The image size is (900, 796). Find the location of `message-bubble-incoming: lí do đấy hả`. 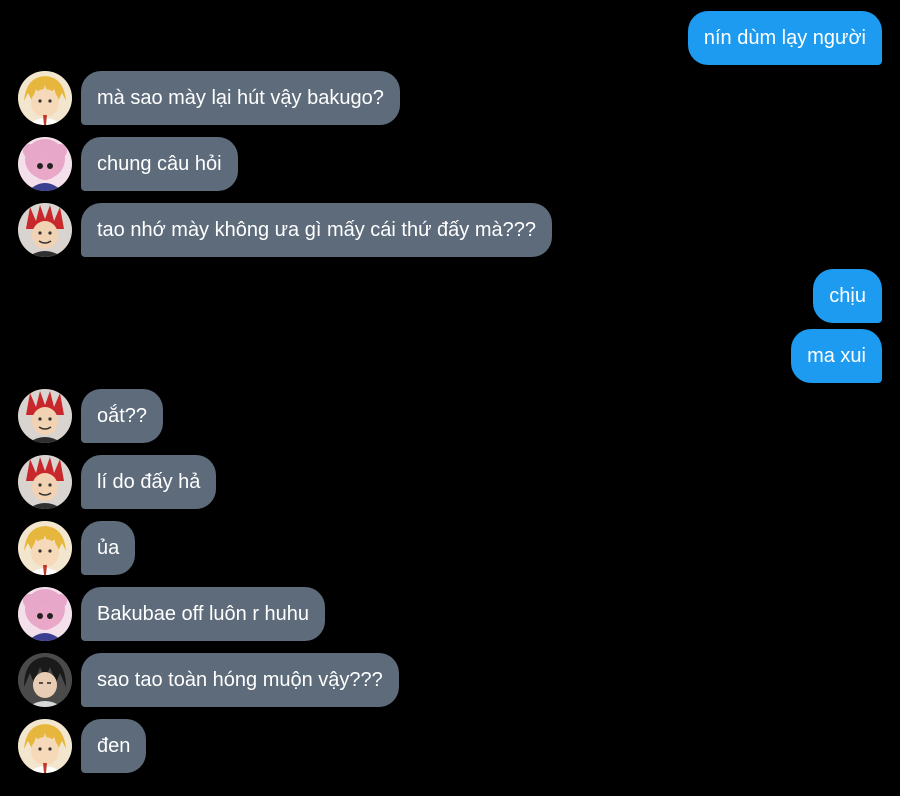

message-bubble-incoming: lí do đấy hả is located at coordinates (149, 482).